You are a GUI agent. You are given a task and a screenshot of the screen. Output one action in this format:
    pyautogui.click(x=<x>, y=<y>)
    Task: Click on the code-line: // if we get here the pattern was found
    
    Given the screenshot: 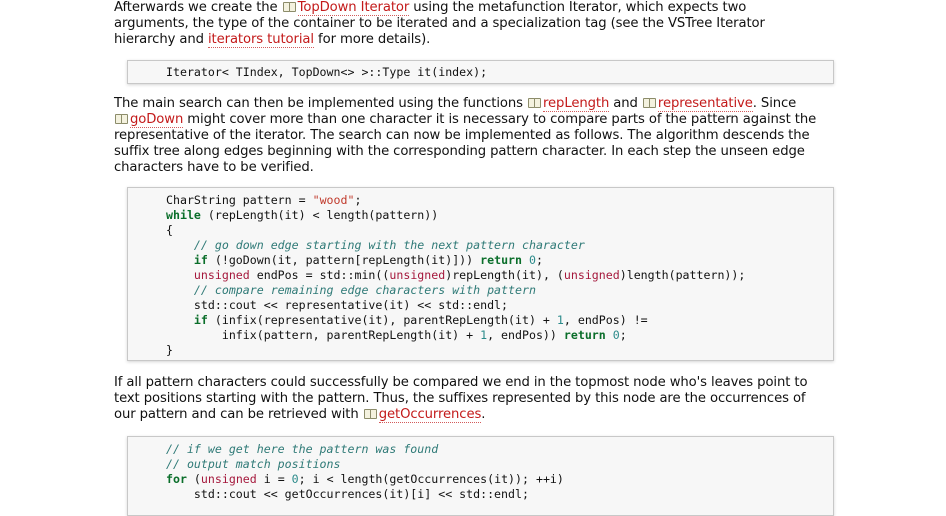 What is the action you would take?
    pyautogui.click(x=302, y=449)
    